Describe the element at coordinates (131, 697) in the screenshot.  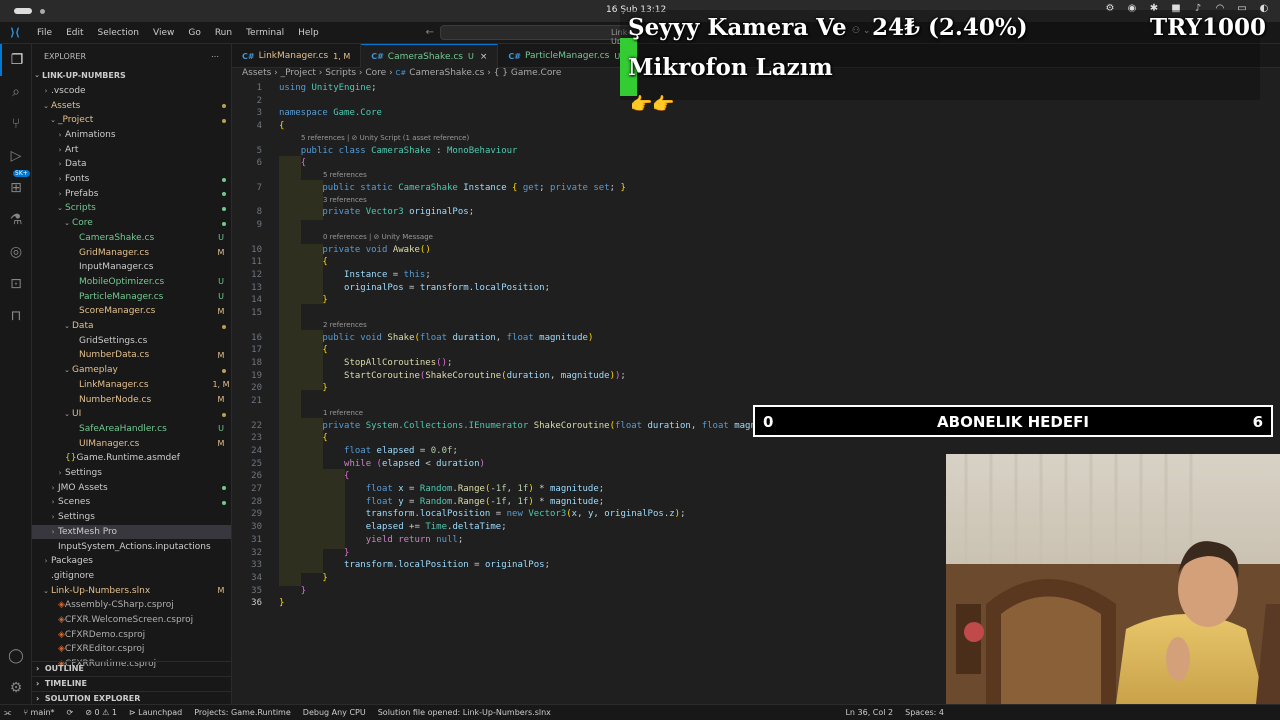
I see `solution-explorer-section: › SOLUTION EXPLORER` at that location.